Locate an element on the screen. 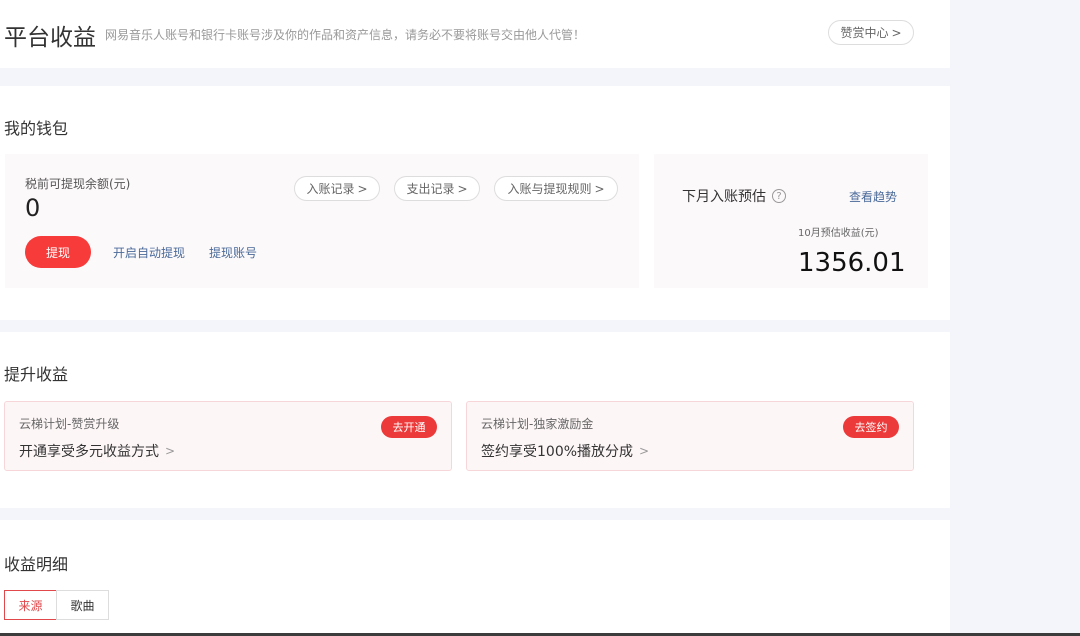  income-records-label: 入账记录 is located at coordinates (330, 189).